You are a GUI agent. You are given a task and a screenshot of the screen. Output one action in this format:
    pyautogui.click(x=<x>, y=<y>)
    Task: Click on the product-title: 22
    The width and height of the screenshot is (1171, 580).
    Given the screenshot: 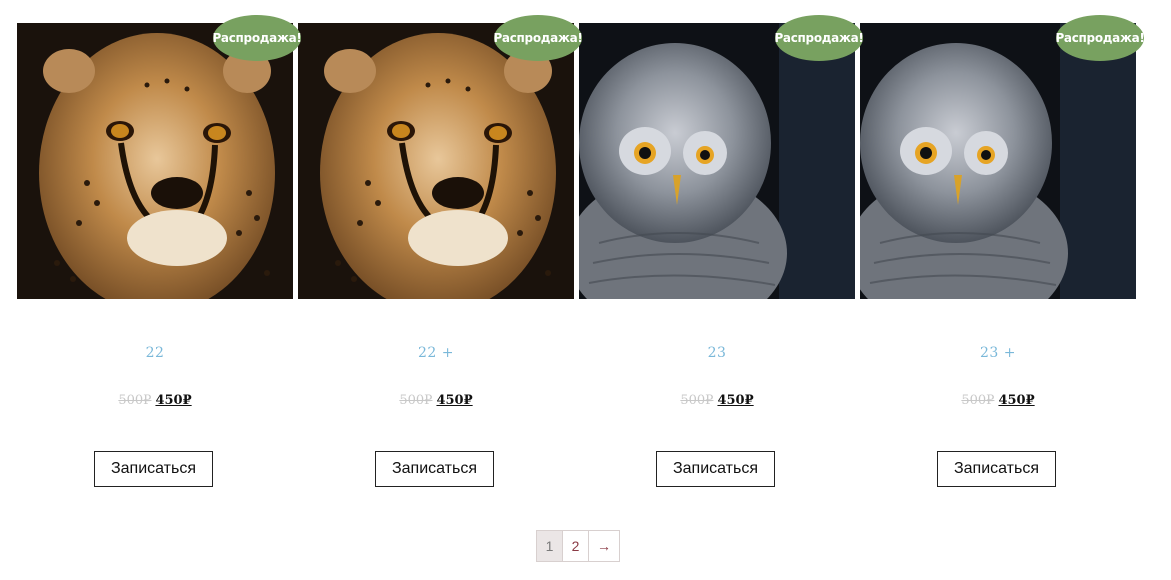 What is the action you would take?
    pyautogui.click(x=155, y=353)
    